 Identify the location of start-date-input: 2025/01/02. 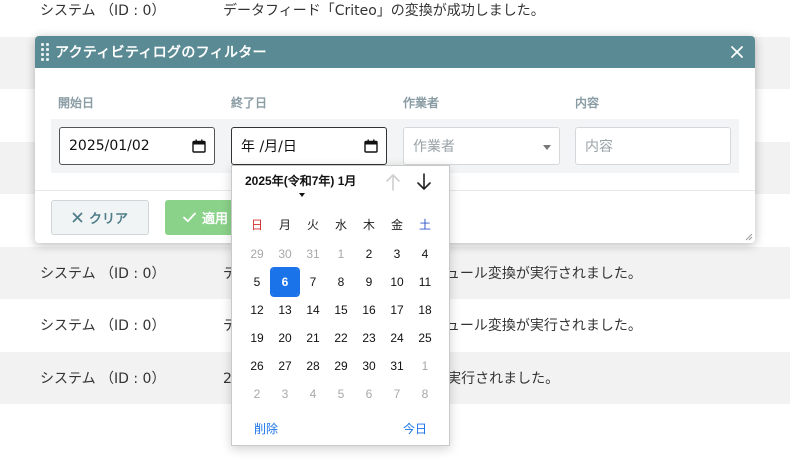
(137, 146).